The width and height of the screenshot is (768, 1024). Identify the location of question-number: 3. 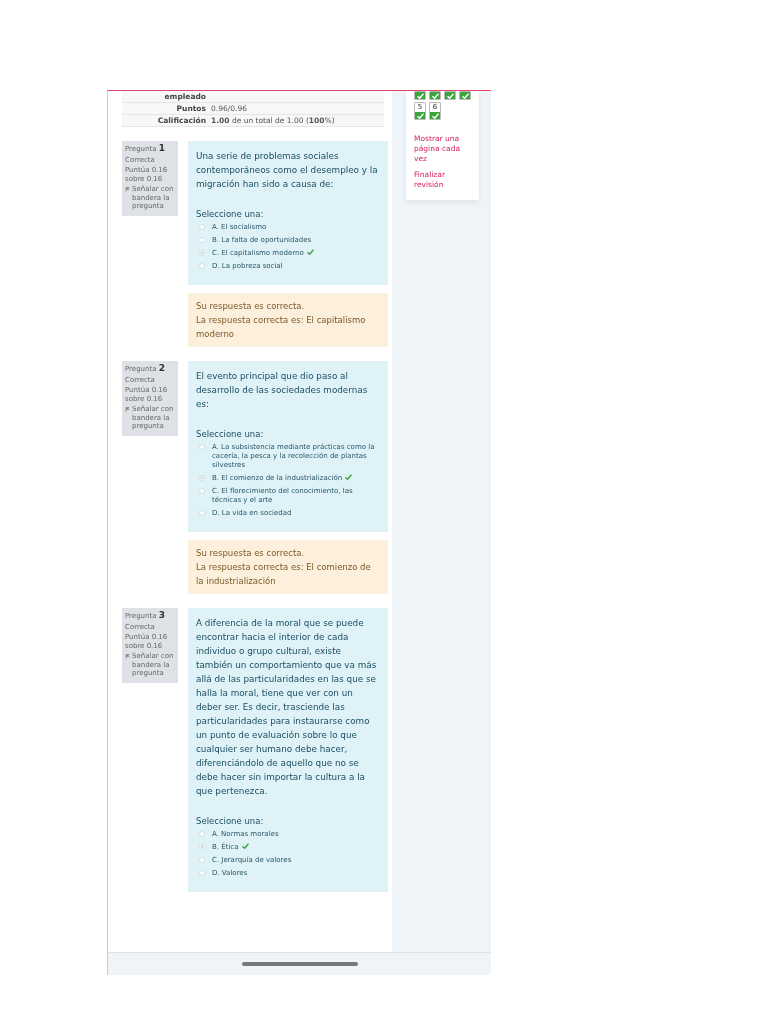
(161, 615).